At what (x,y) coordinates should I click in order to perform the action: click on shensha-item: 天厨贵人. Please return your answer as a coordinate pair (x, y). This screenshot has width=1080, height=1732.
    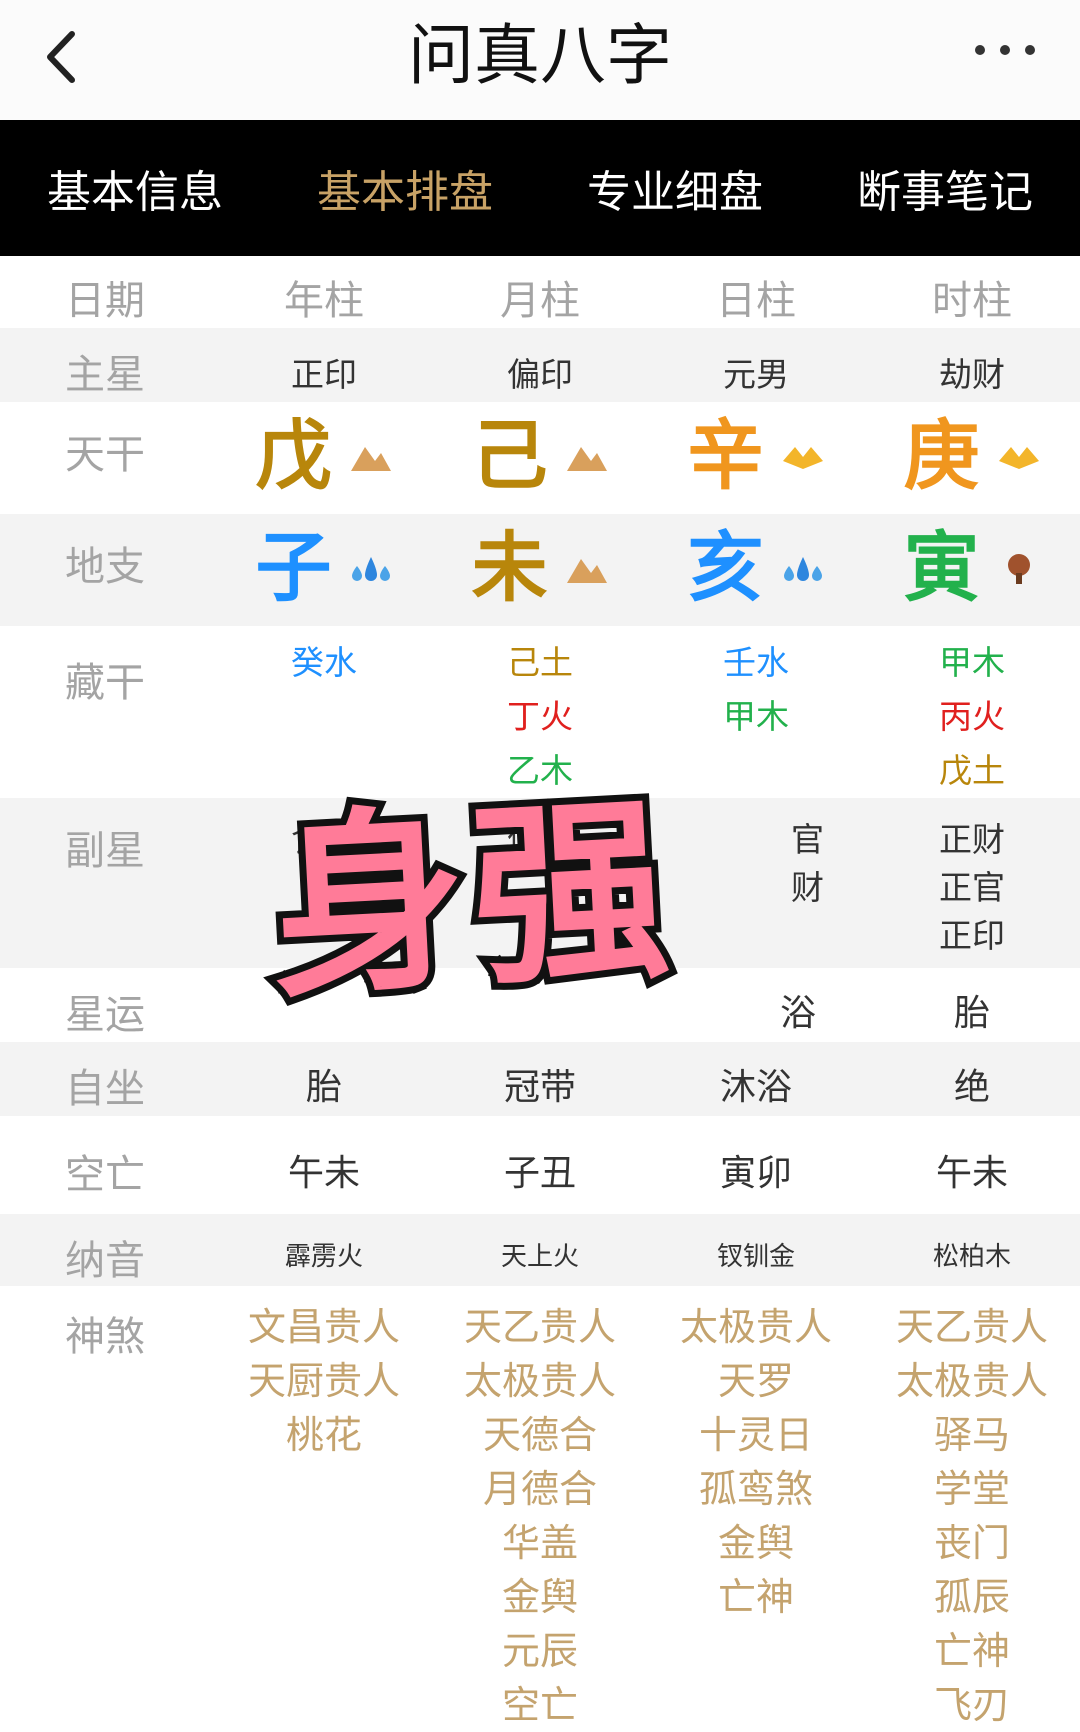
    Looking at the image, I should click on (324, 1381).